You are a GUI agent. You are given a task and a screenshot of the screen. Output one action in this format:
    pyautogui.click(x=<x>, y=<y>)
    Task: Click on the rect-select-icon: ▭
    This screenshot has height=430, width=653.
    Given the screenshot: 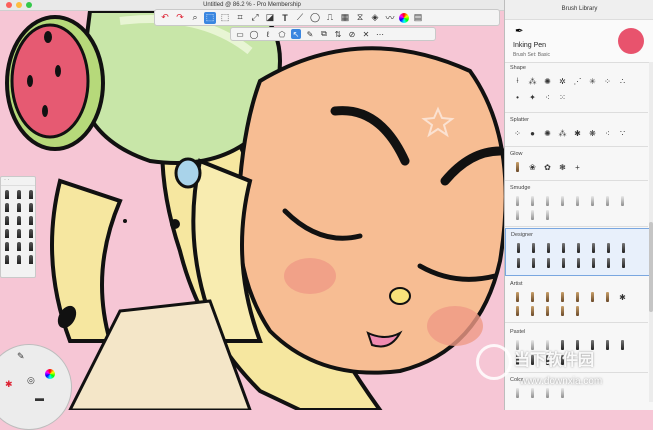 What is the action you would take?
    pyautogui.click(x=240, y=34)
    